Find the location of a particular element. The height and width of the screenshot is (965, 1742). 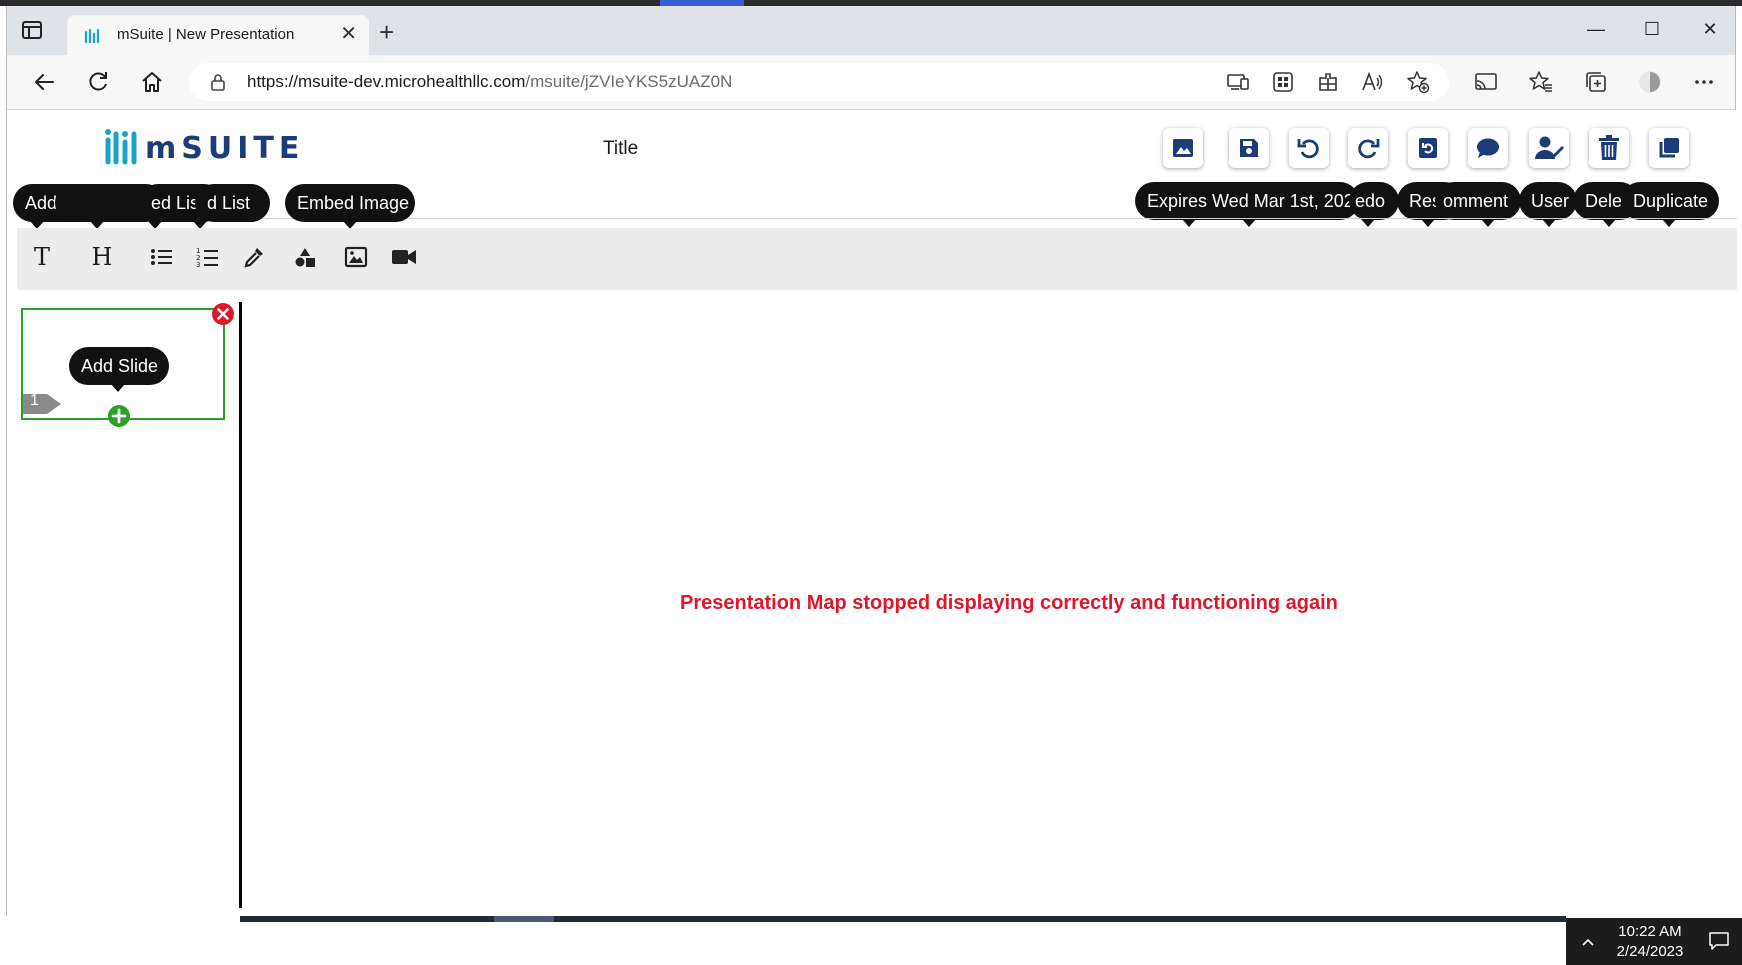

duplicate-icon is located at coordinates (1669, 148).